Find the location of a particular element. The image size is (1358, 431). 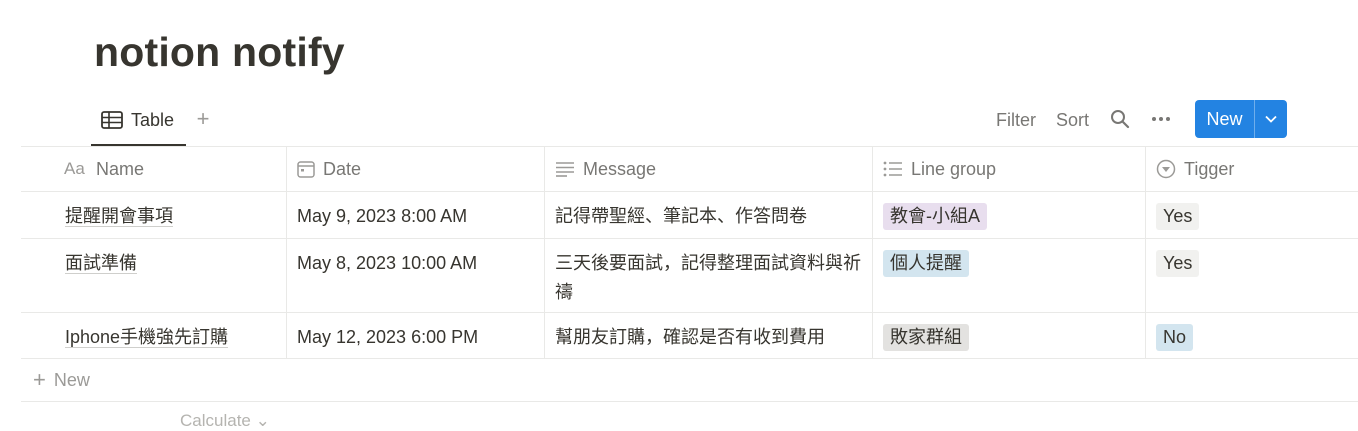

ellipsis-icon is located at coordinates (1161, 119).